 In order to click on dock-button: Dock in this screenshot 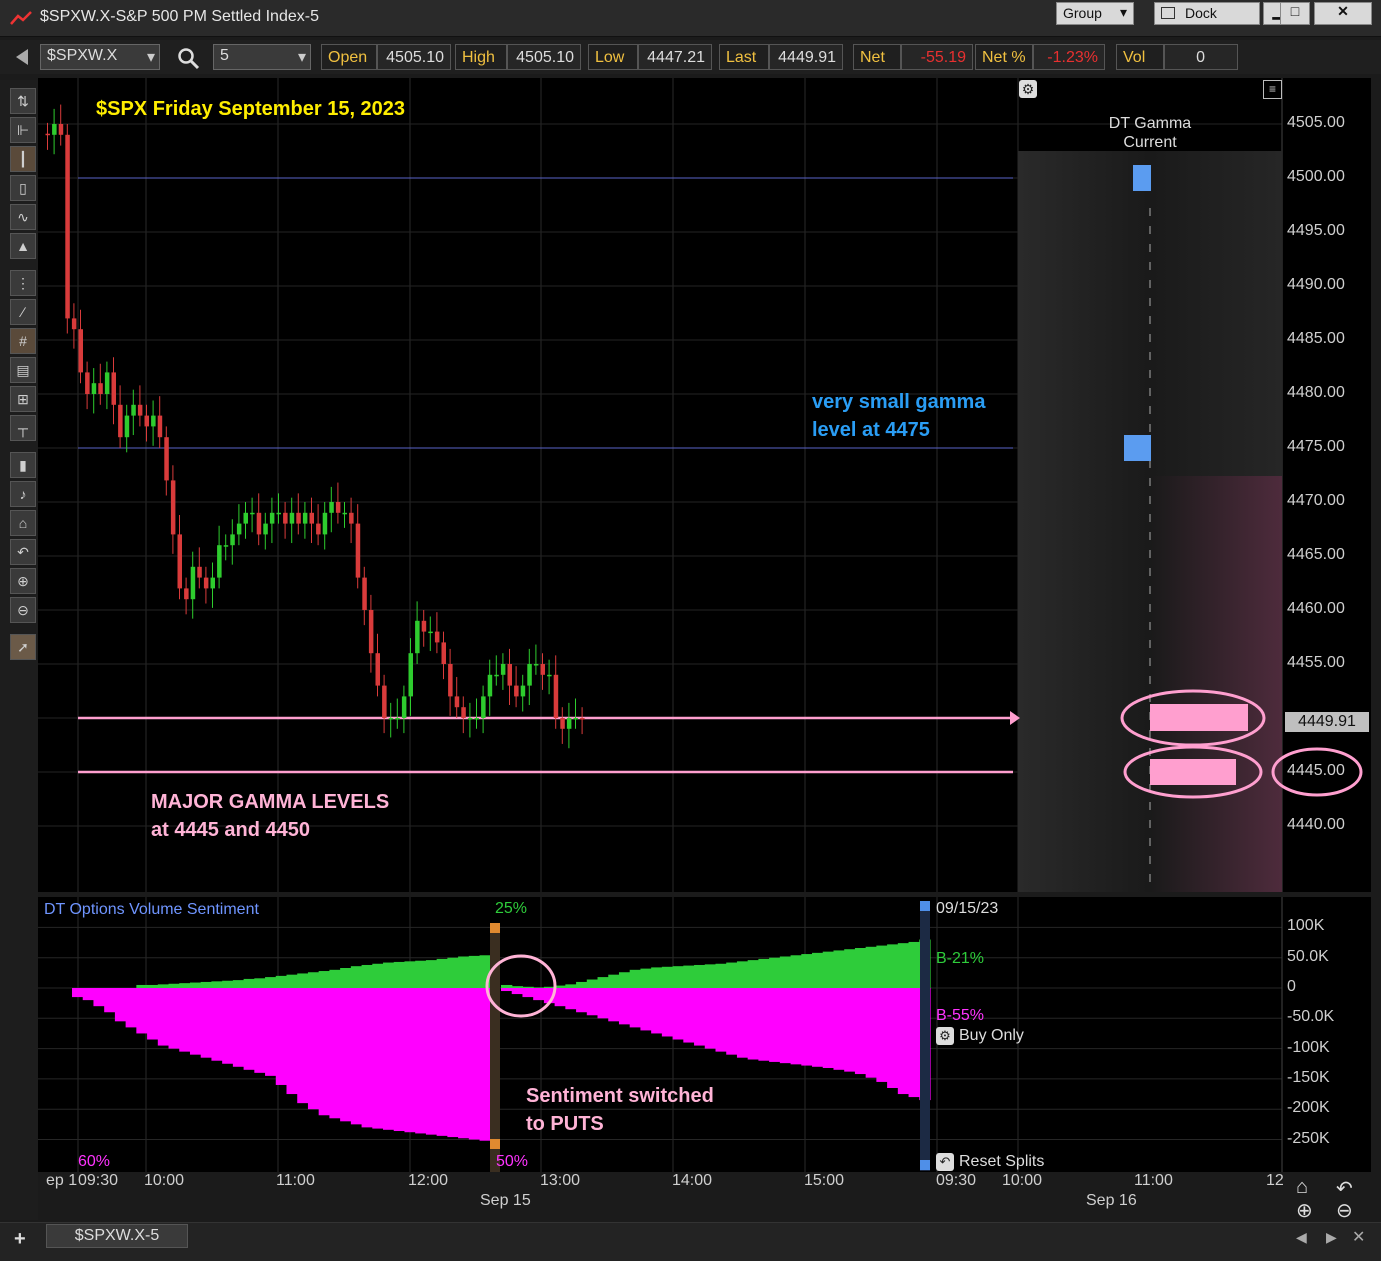, I will do `click(1207, 13)`.